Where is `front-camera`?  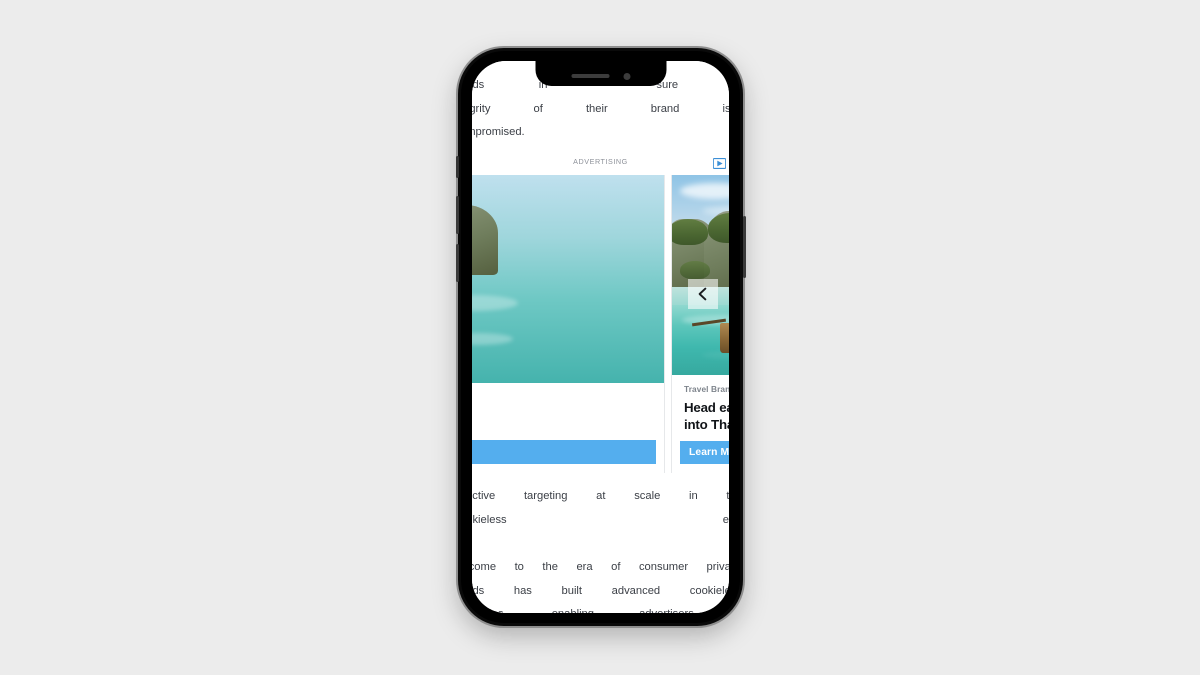 front-camera is located at coordinates (626, 76).